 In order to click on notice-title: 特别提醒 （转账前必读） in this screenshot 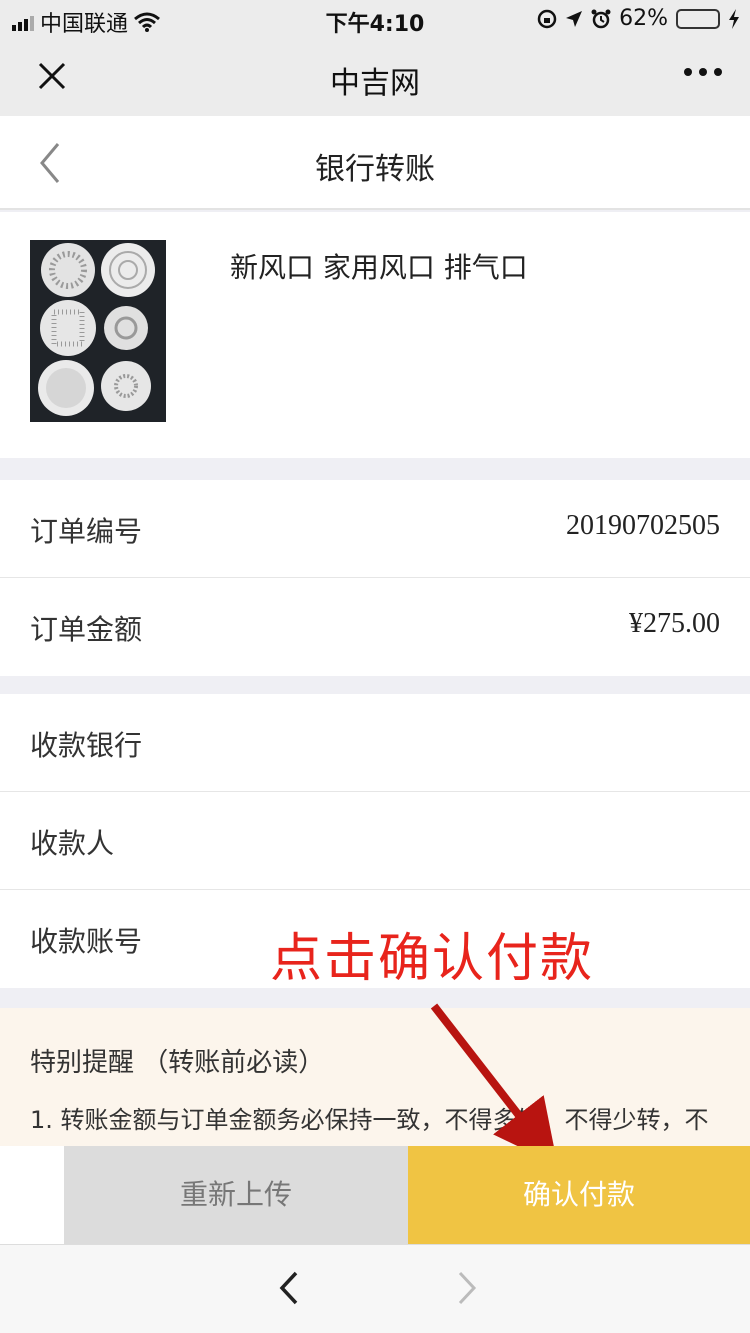, I will do `click(177, 1063)`.